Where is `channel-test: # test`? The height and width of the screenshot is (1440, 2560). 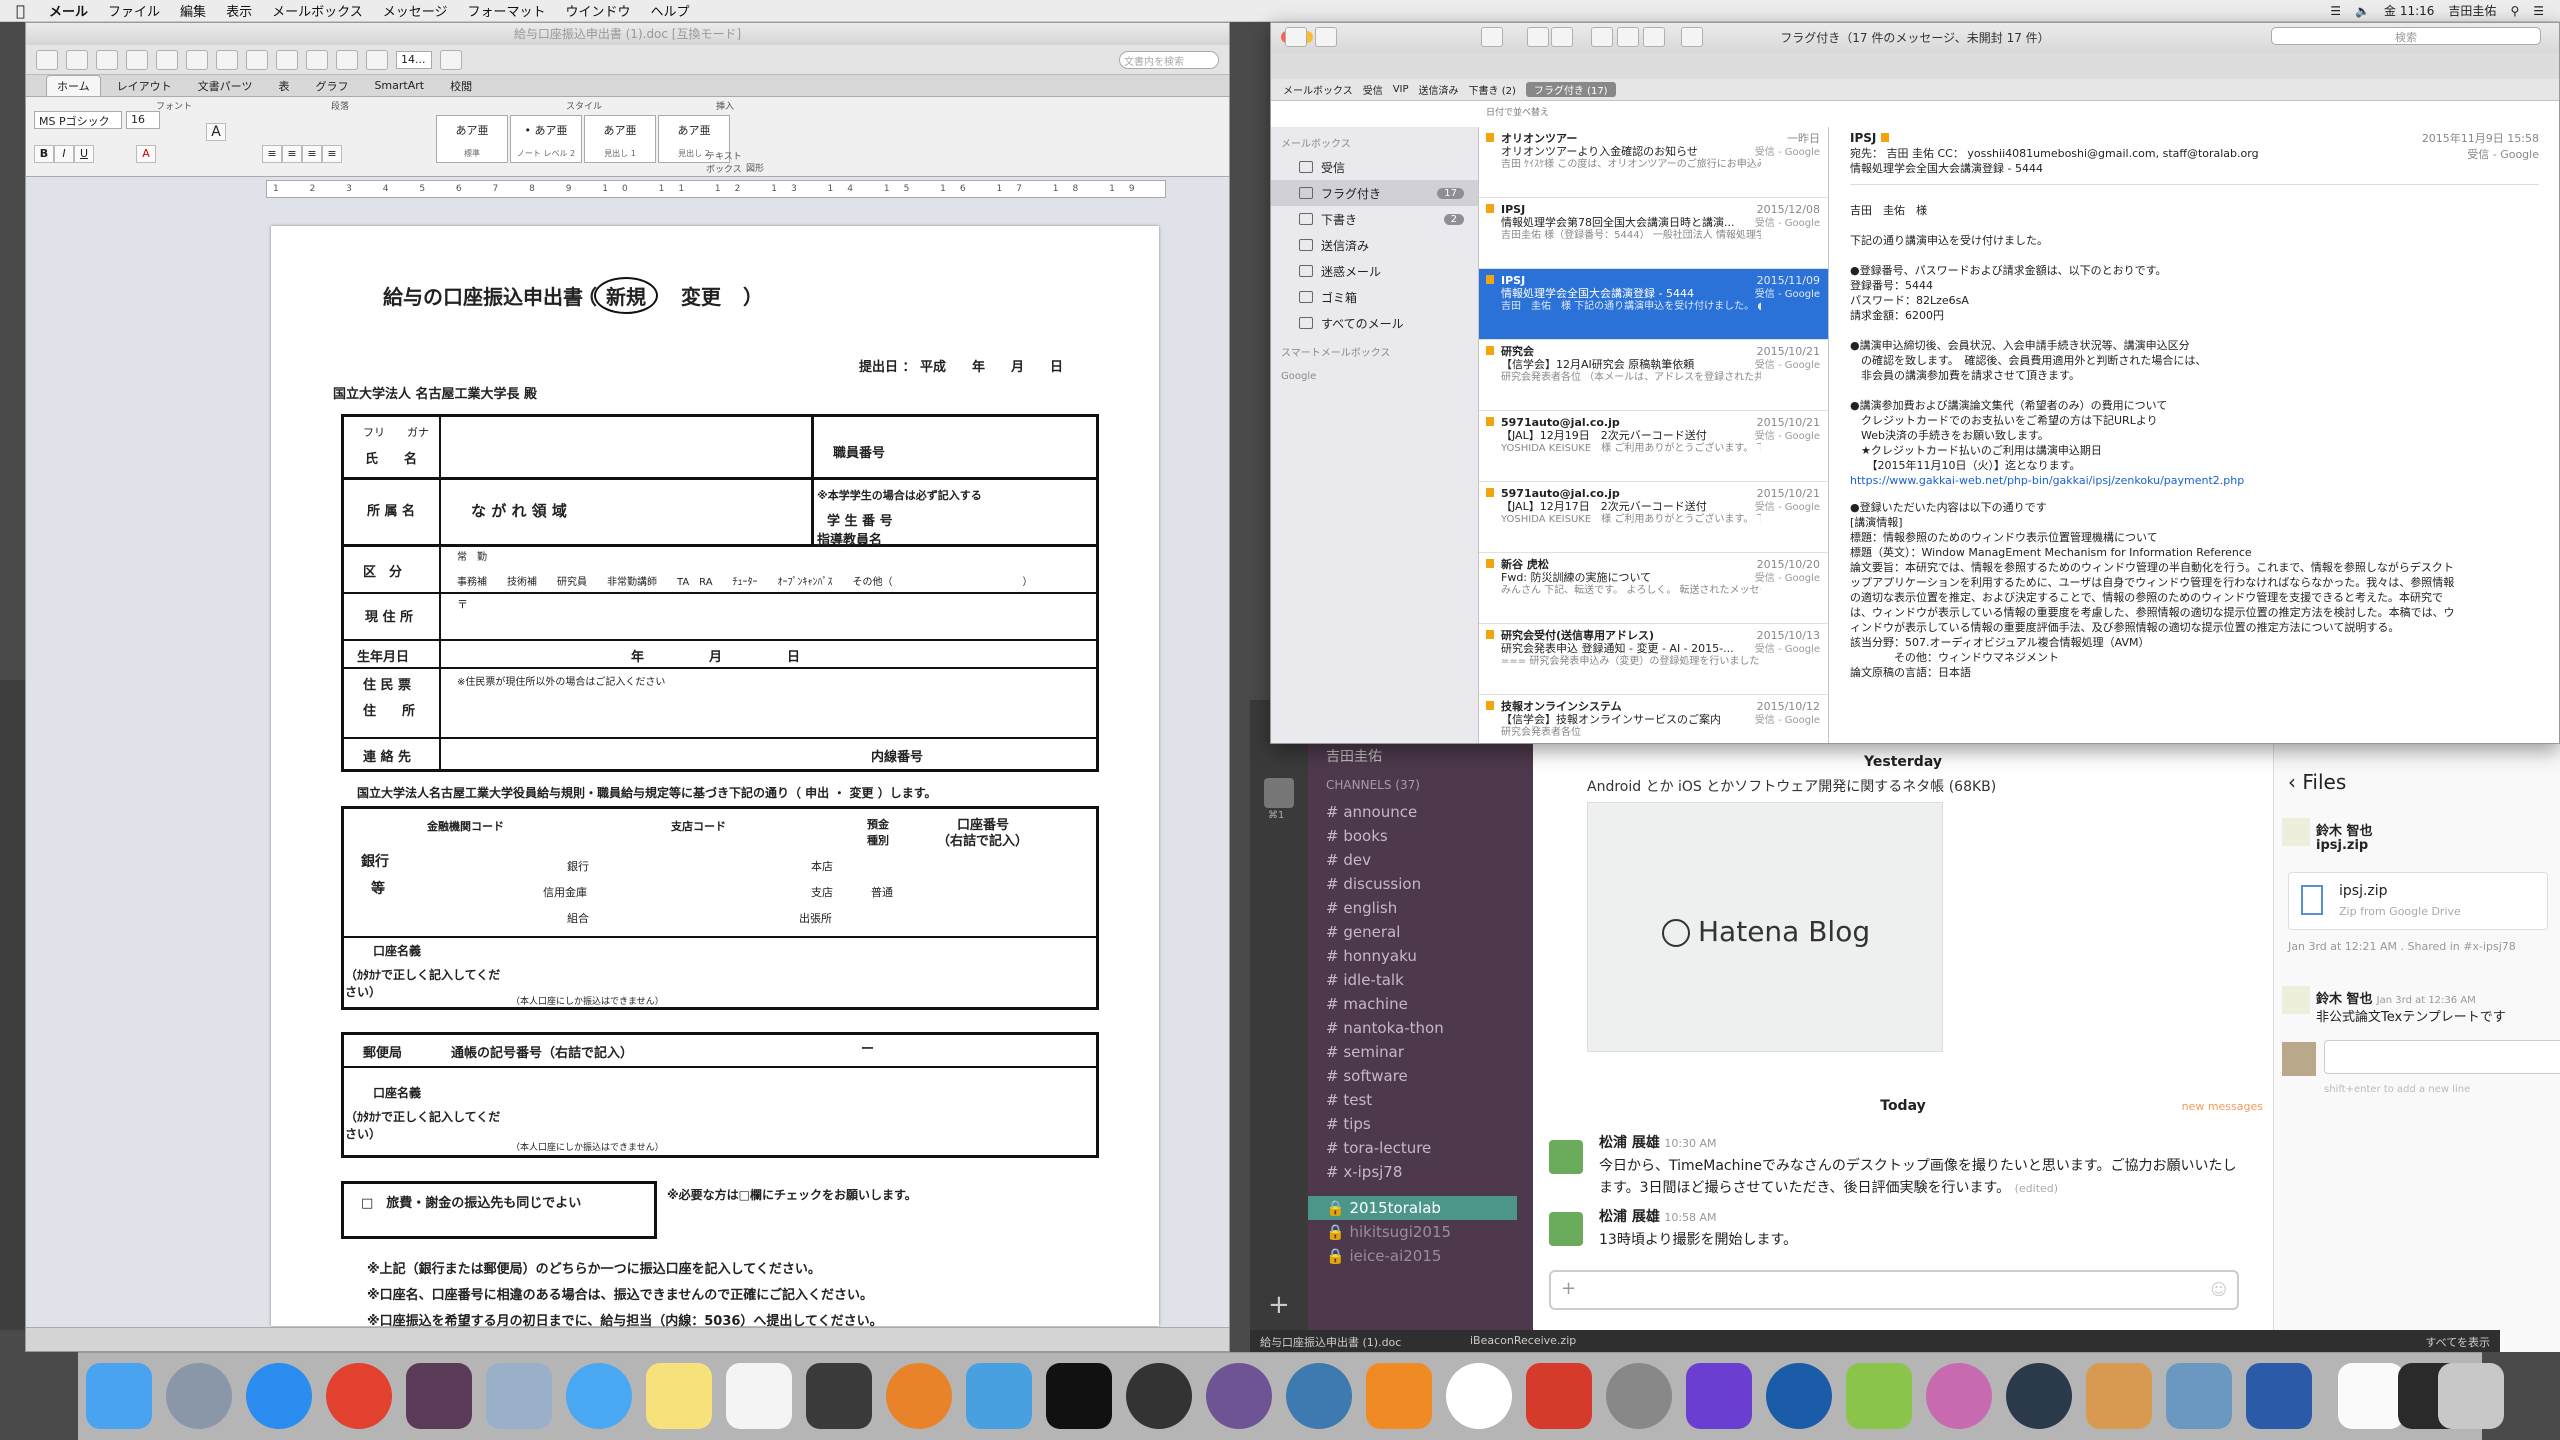 channel-test: # test is located at coordinates (1420, 1100).